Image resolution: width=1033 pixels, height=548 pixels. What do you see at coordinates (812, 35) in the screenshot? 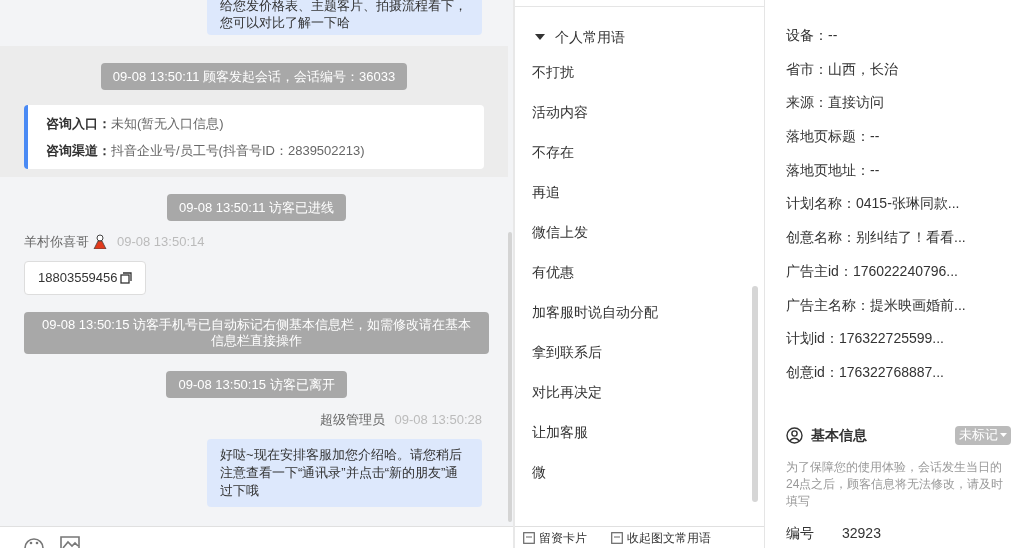
I see `source-info-row-text: 设备：--` at bounding box center [812, 35].